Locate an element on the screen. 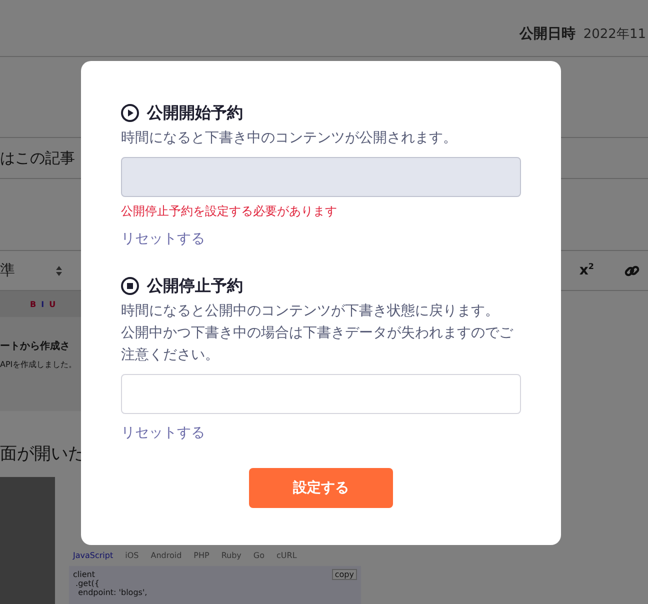 The image size is (648, 604). title-text: はこの記事 is located at coordinates (37, 158).